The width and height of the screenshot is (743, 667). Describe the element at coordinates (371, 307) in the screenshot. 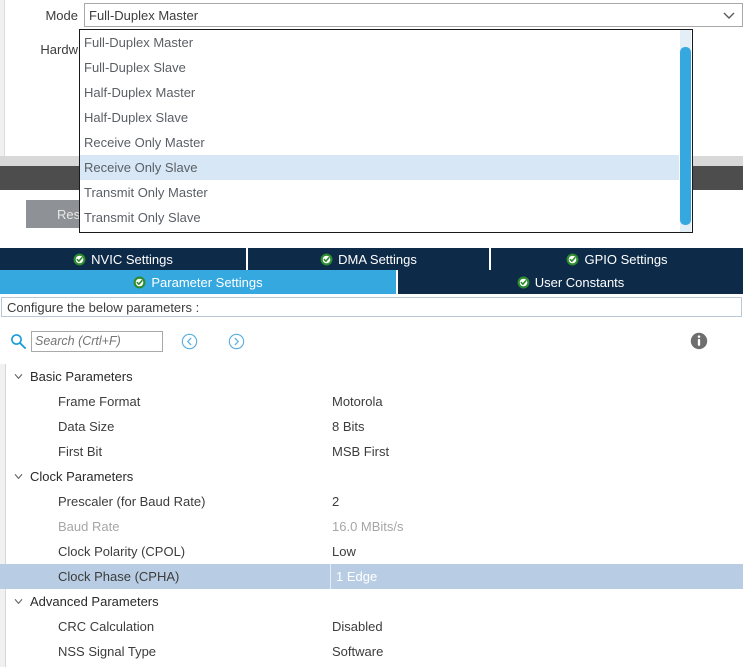

I see `configure-hint-bar: Configure the below parameters :` at that location.